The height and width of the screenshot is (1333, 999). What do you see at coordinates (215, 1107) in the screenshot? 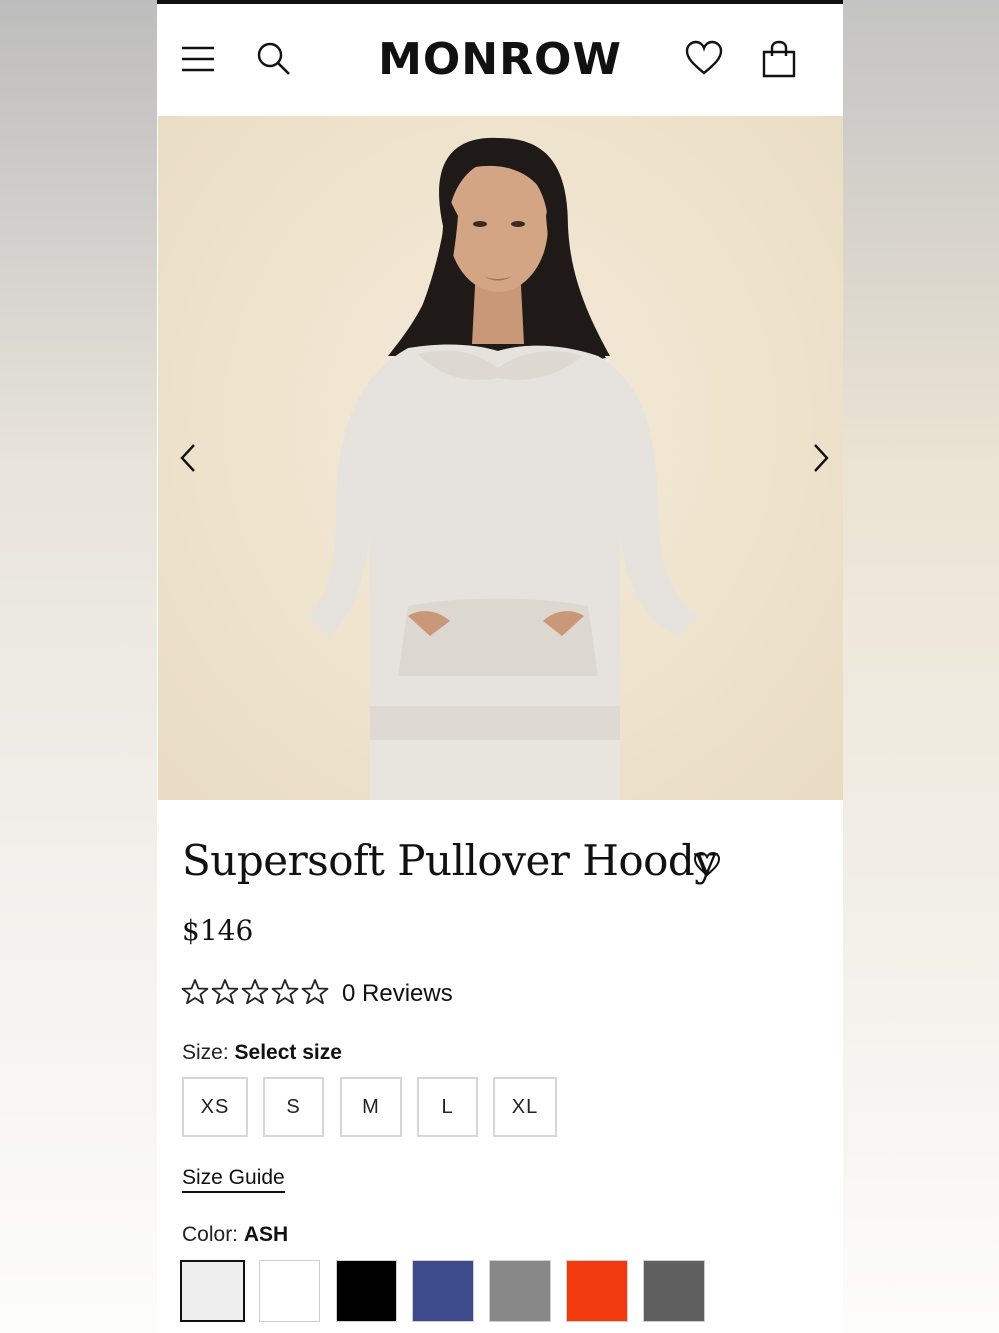
I see `size-option-xs: XS` at bounding box center [215, 1107].